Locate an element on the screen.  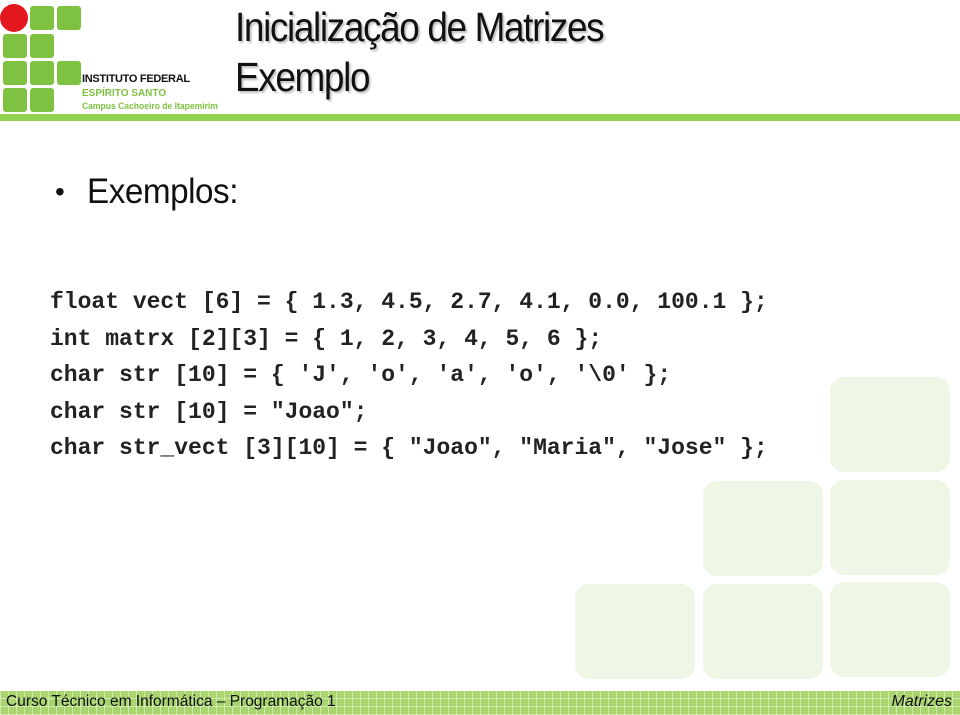
logo-state-name: ESPÍRITO SANTO is located at coordinates (124, 93).